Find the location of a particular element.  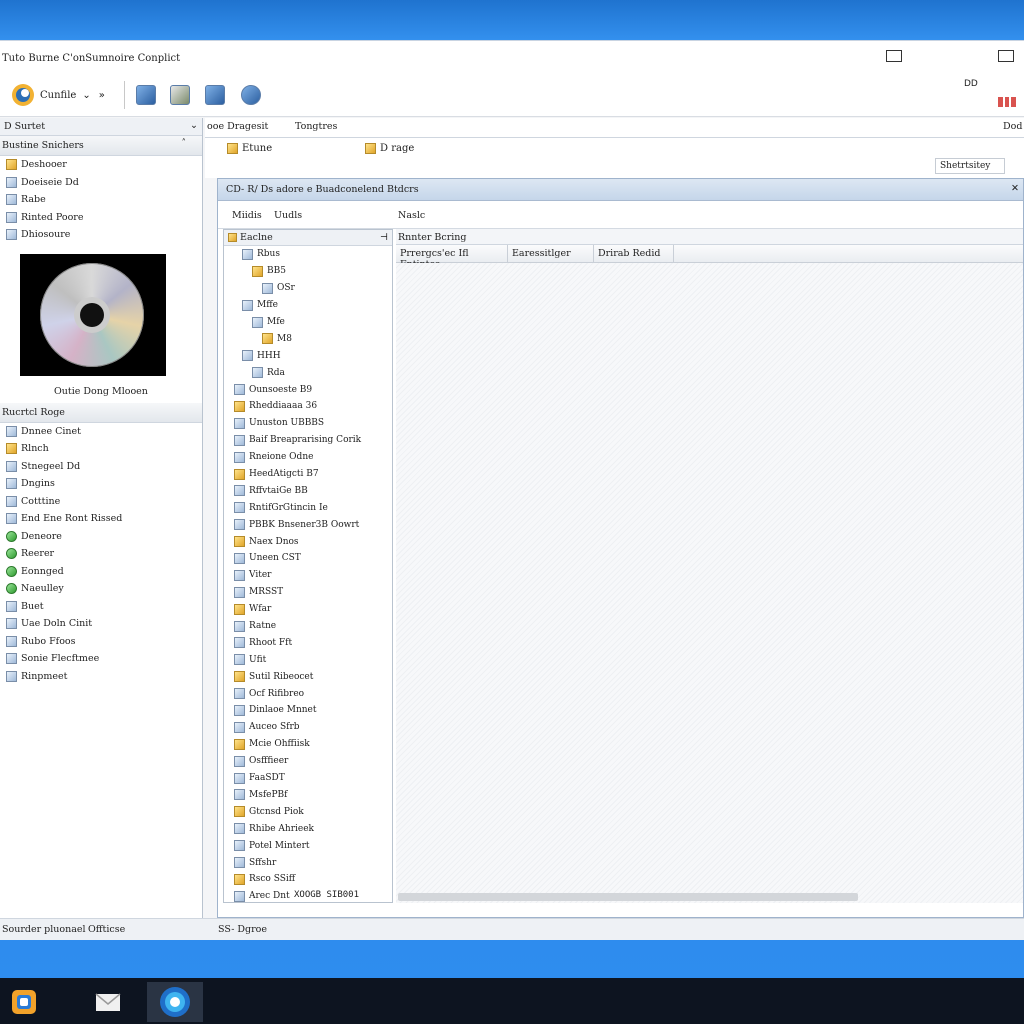

mail-app-button is located at coordinates (108, 1002).